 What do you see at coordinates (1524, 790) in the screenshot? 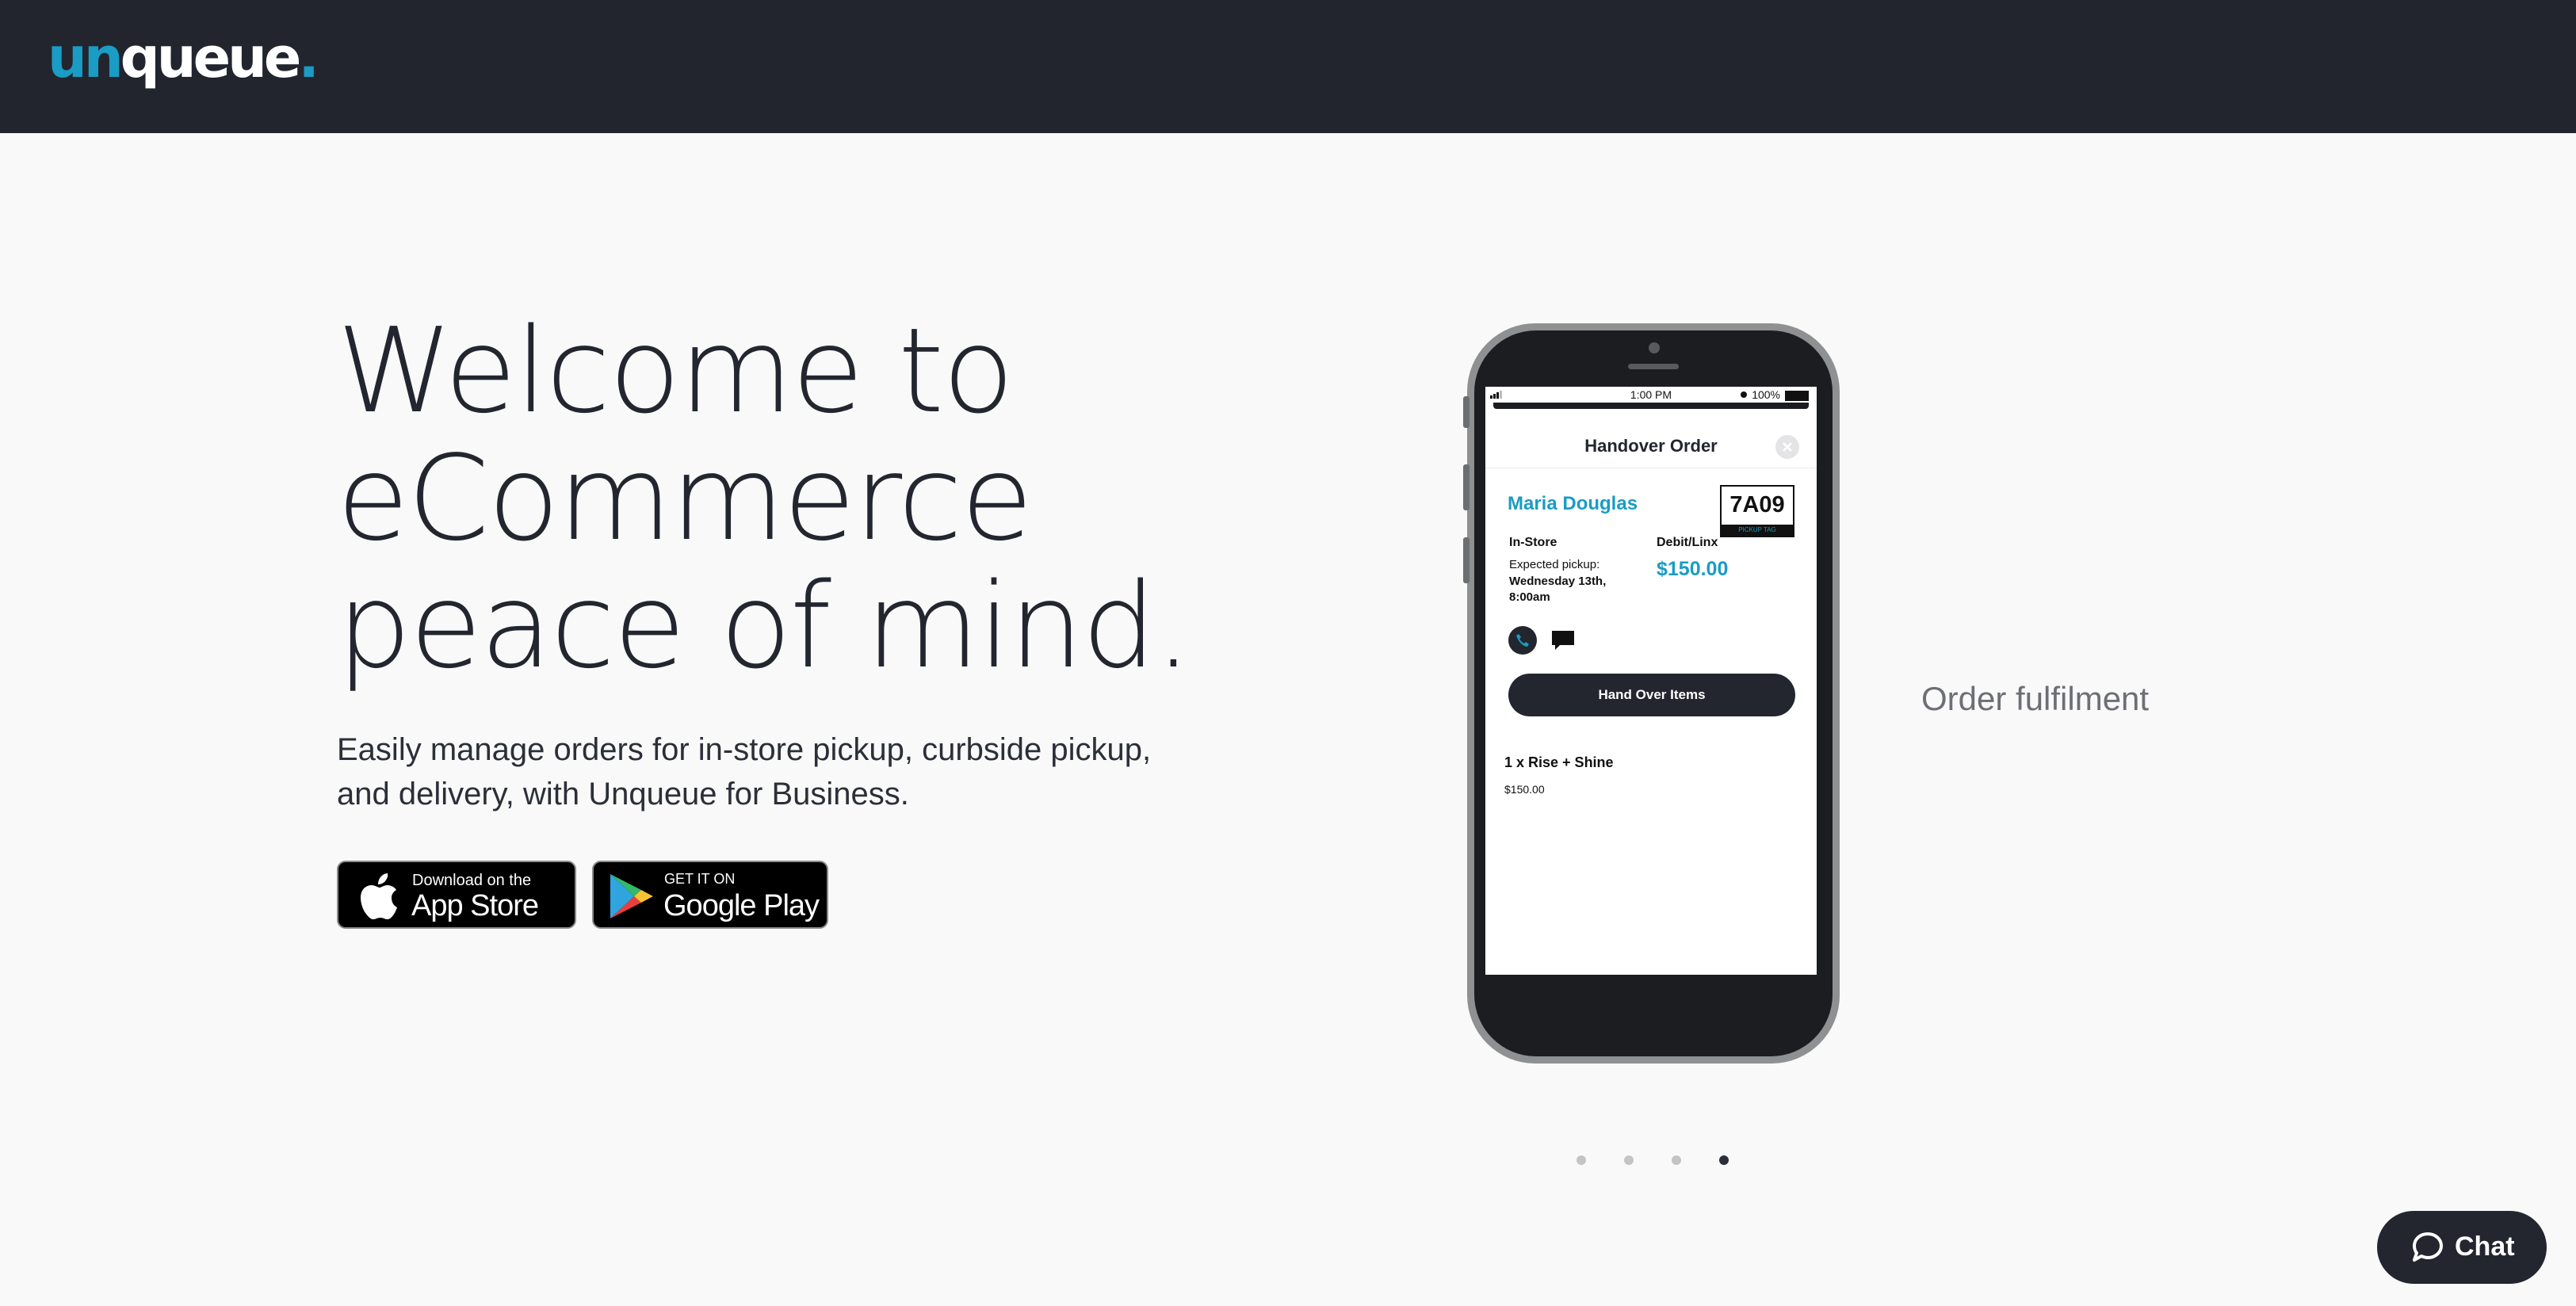
I see `order-item-price: $150.00` at bounding box center [1524, 790].